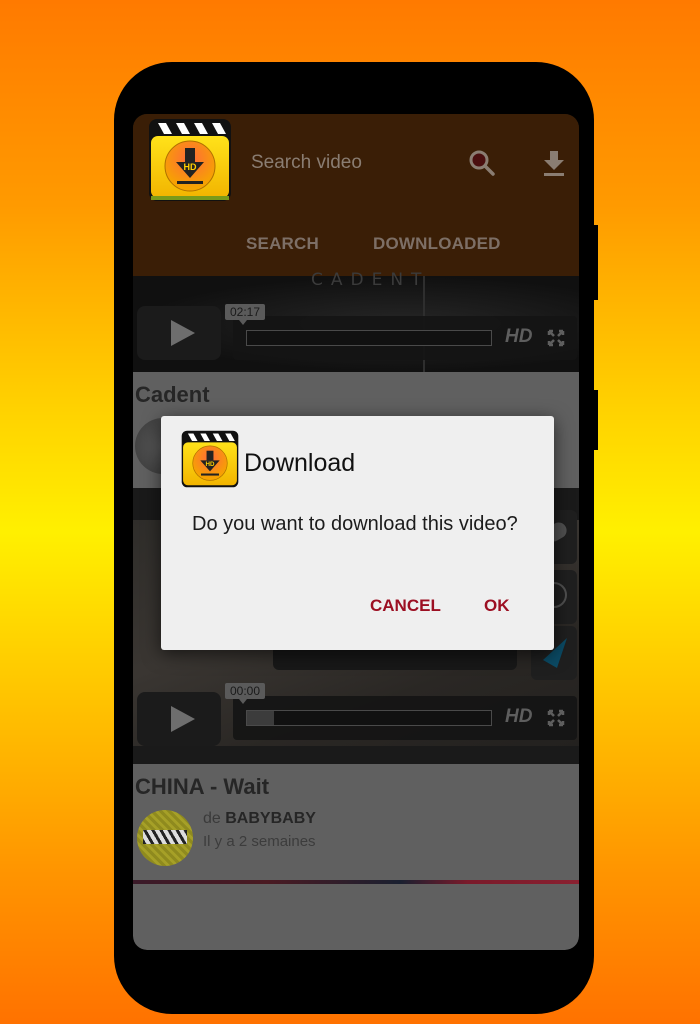 This screenshot has height=1024, width=700. Describe the element at coordinates (554, 163) in the screenshot. I see `download-icon` at that location.